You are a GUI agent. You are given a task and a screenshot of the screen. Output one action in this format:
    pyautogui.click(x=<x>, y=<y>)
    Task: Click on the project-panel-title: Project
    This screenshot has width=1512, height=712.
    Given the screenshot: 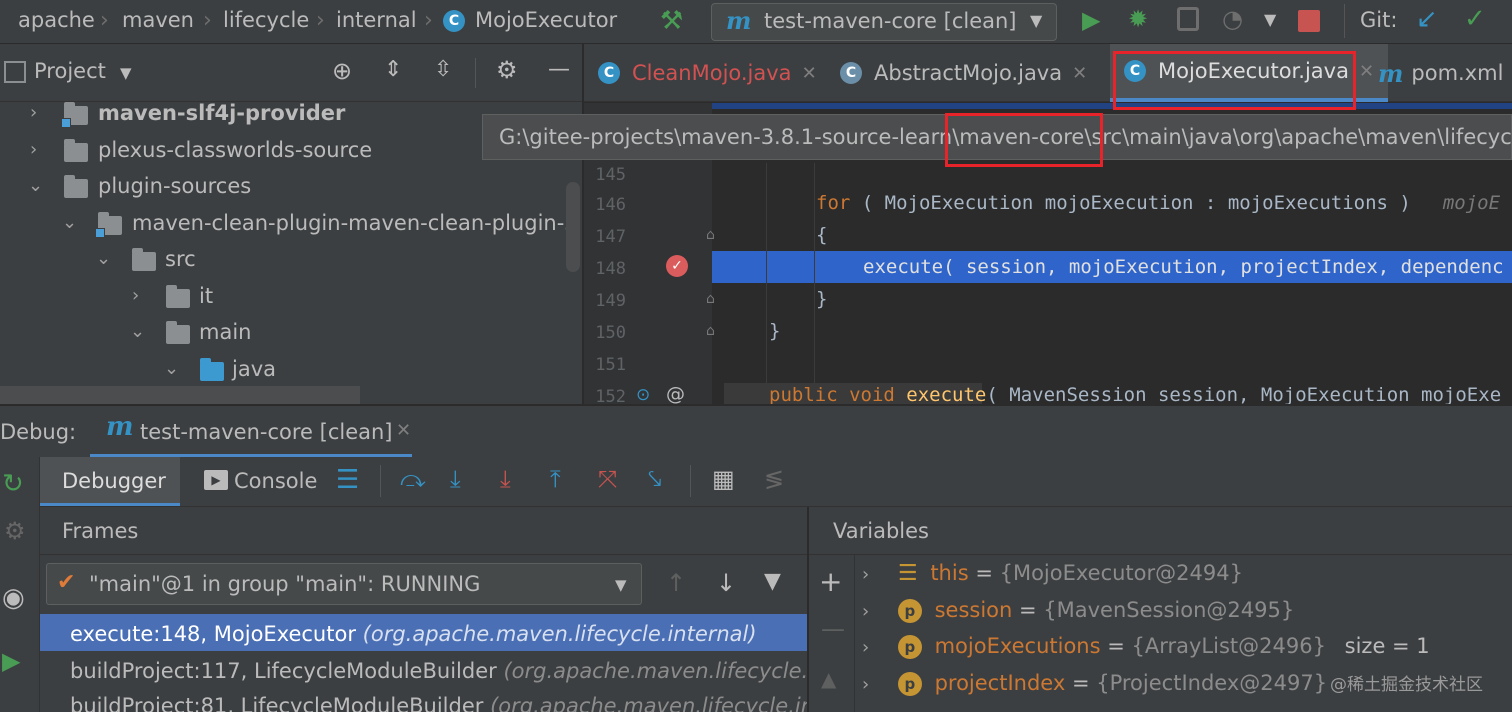 What is the action you would take?
    pyautogui.click(x=70, y=71)
    